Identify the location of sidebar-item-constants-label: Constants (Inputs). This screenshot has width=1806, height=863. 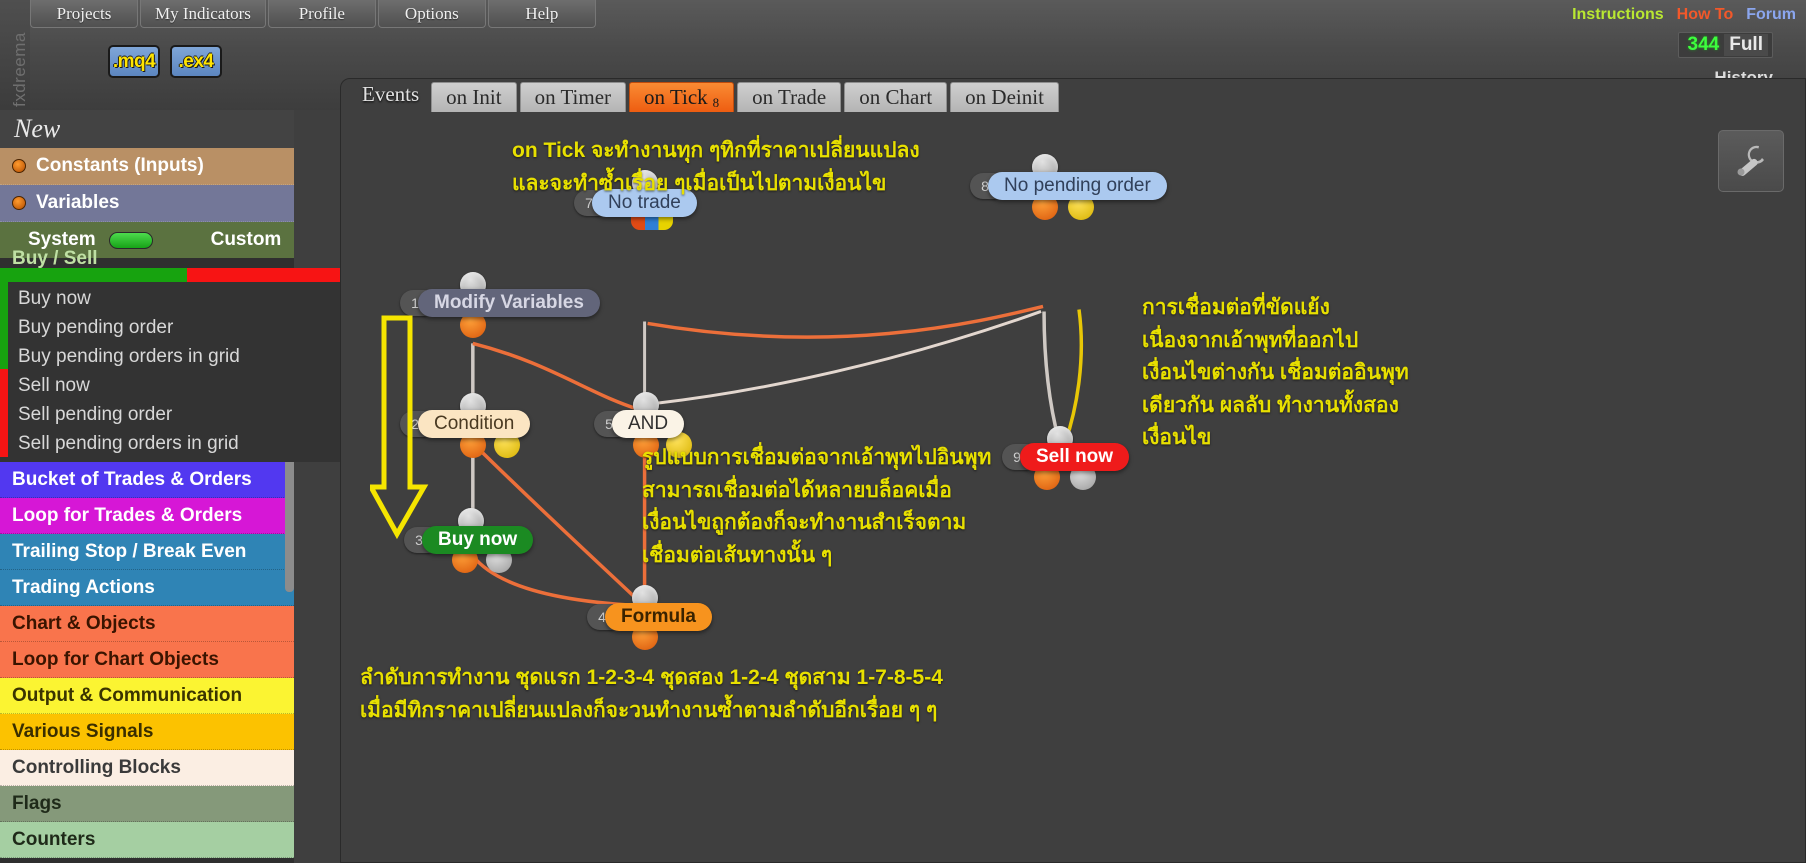
(120, 165).